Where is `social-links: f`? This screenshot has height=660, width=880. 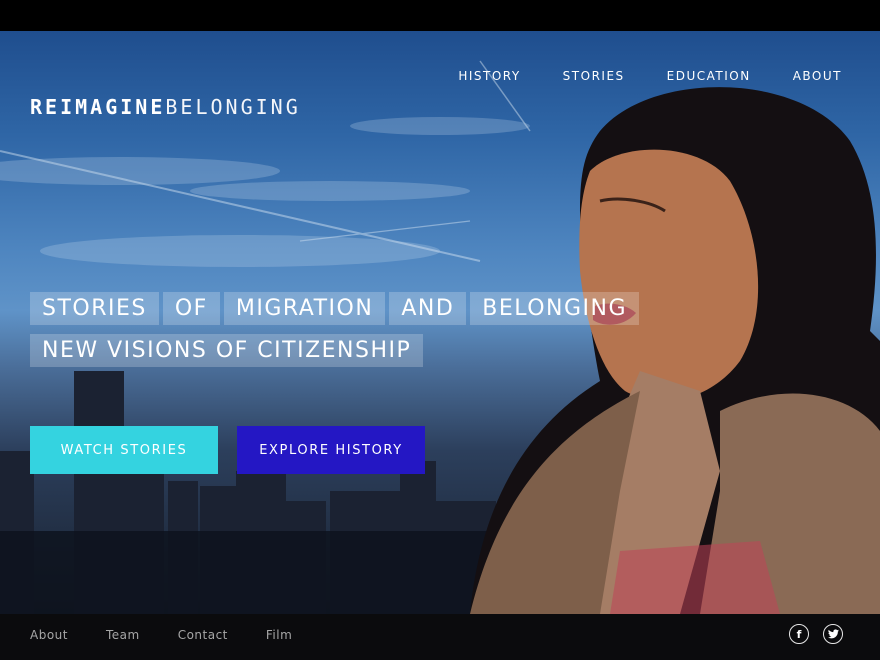
social-links: f is located at coordinates (816, 634).